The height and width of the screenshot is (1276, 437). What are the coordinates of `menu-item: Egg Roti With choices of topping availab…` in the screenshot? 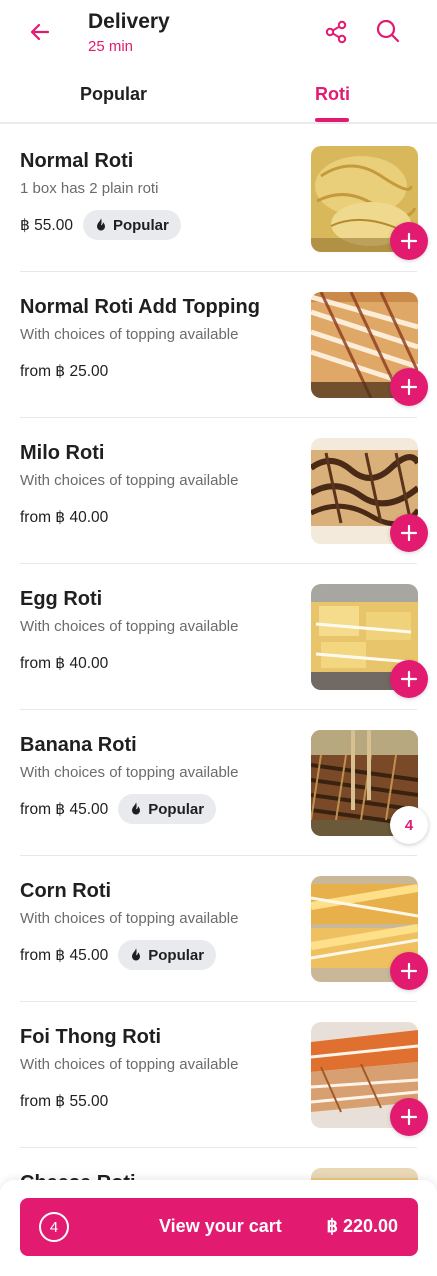 It's located at (224, 637).